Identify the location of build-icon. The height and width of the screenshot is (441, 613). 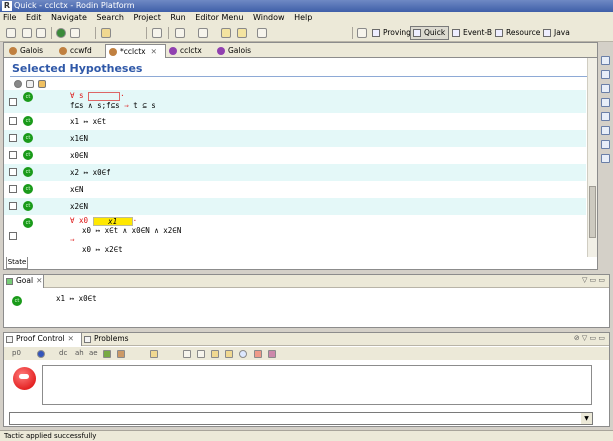
(75, 33).